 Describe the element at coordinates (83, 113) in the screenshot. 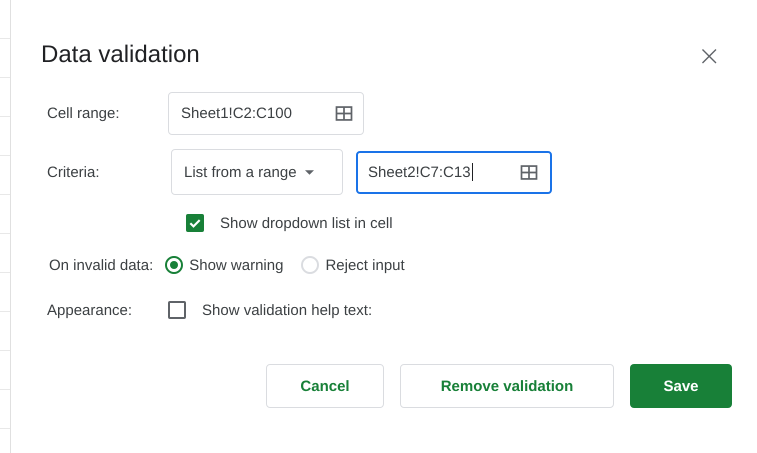

I see `field-label: Cell range:` at that location.